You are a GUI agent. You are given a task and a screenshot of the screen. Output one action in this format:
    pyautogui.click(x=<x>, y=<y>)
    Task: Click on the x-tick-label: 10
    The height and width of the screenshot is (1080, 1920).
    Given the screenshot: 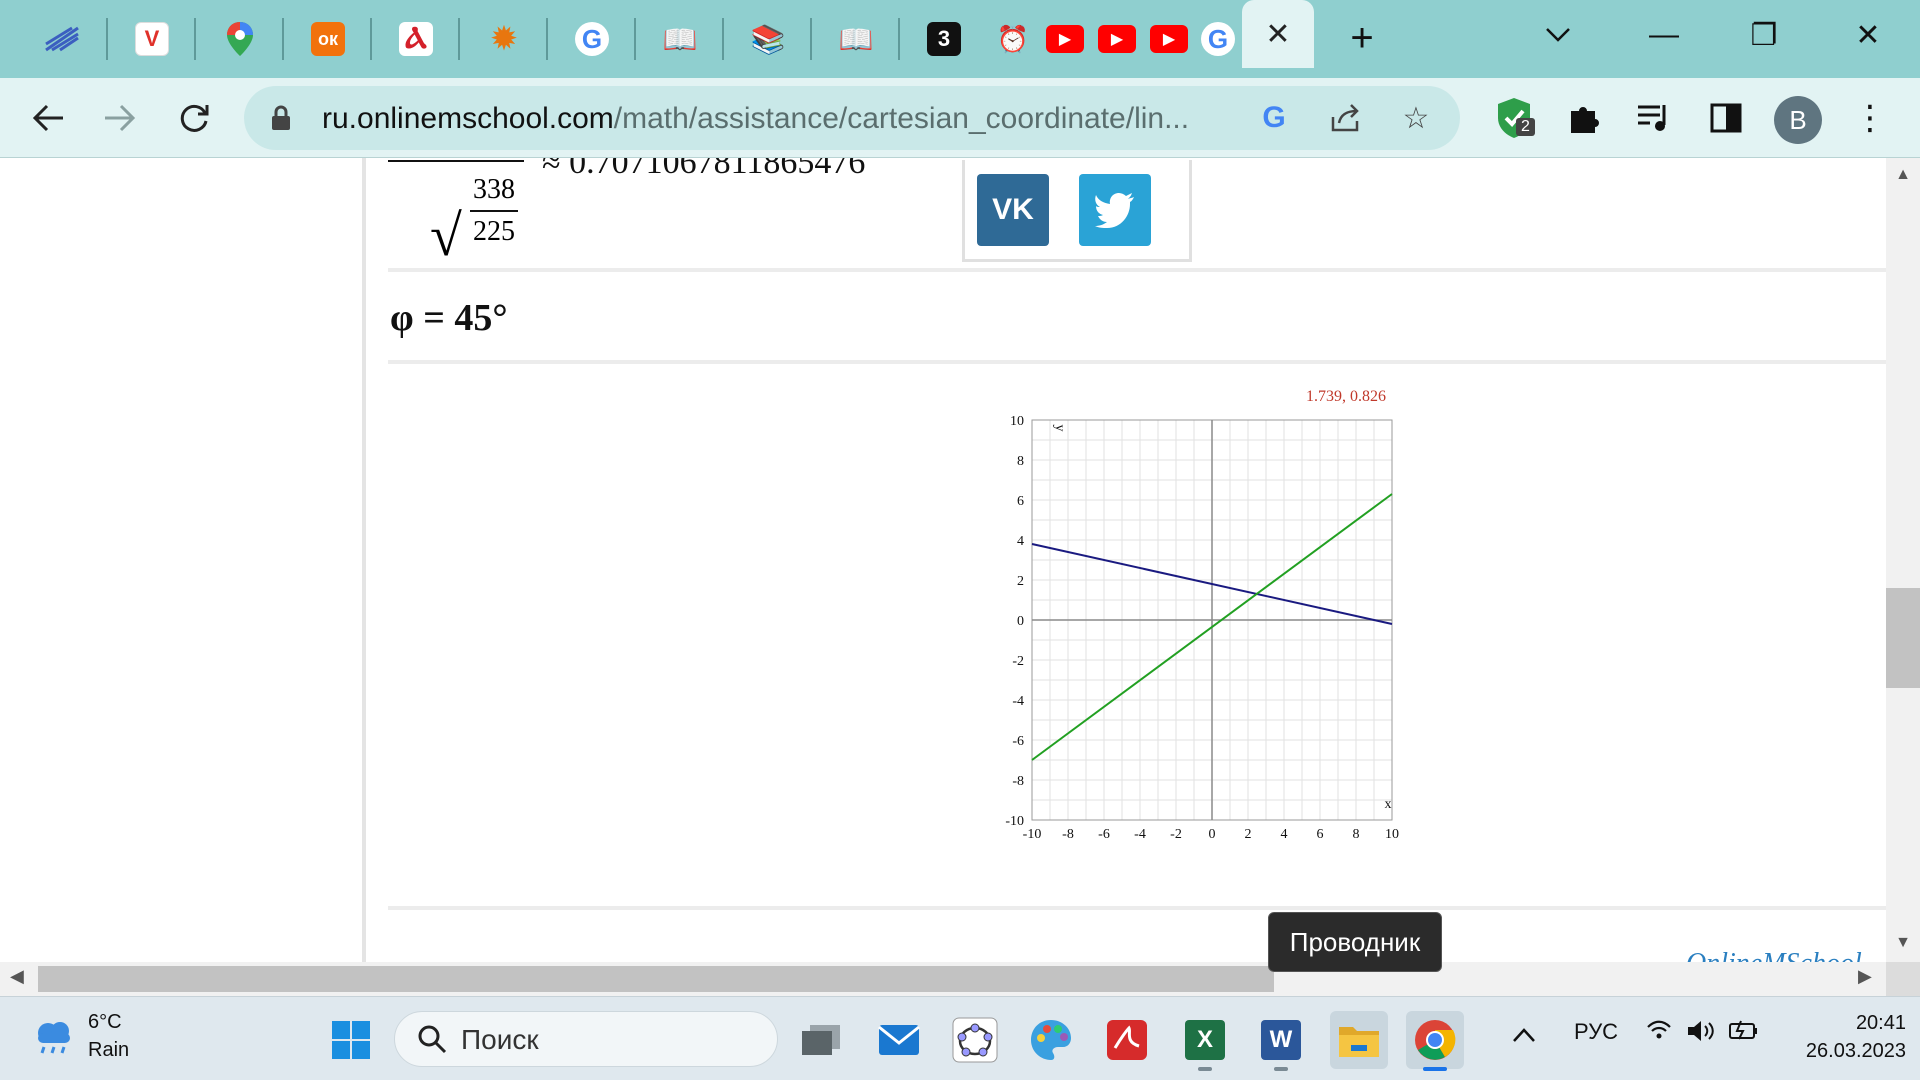 What is the action you would take?
    pyautogui.click(x=1392, y=834)
    